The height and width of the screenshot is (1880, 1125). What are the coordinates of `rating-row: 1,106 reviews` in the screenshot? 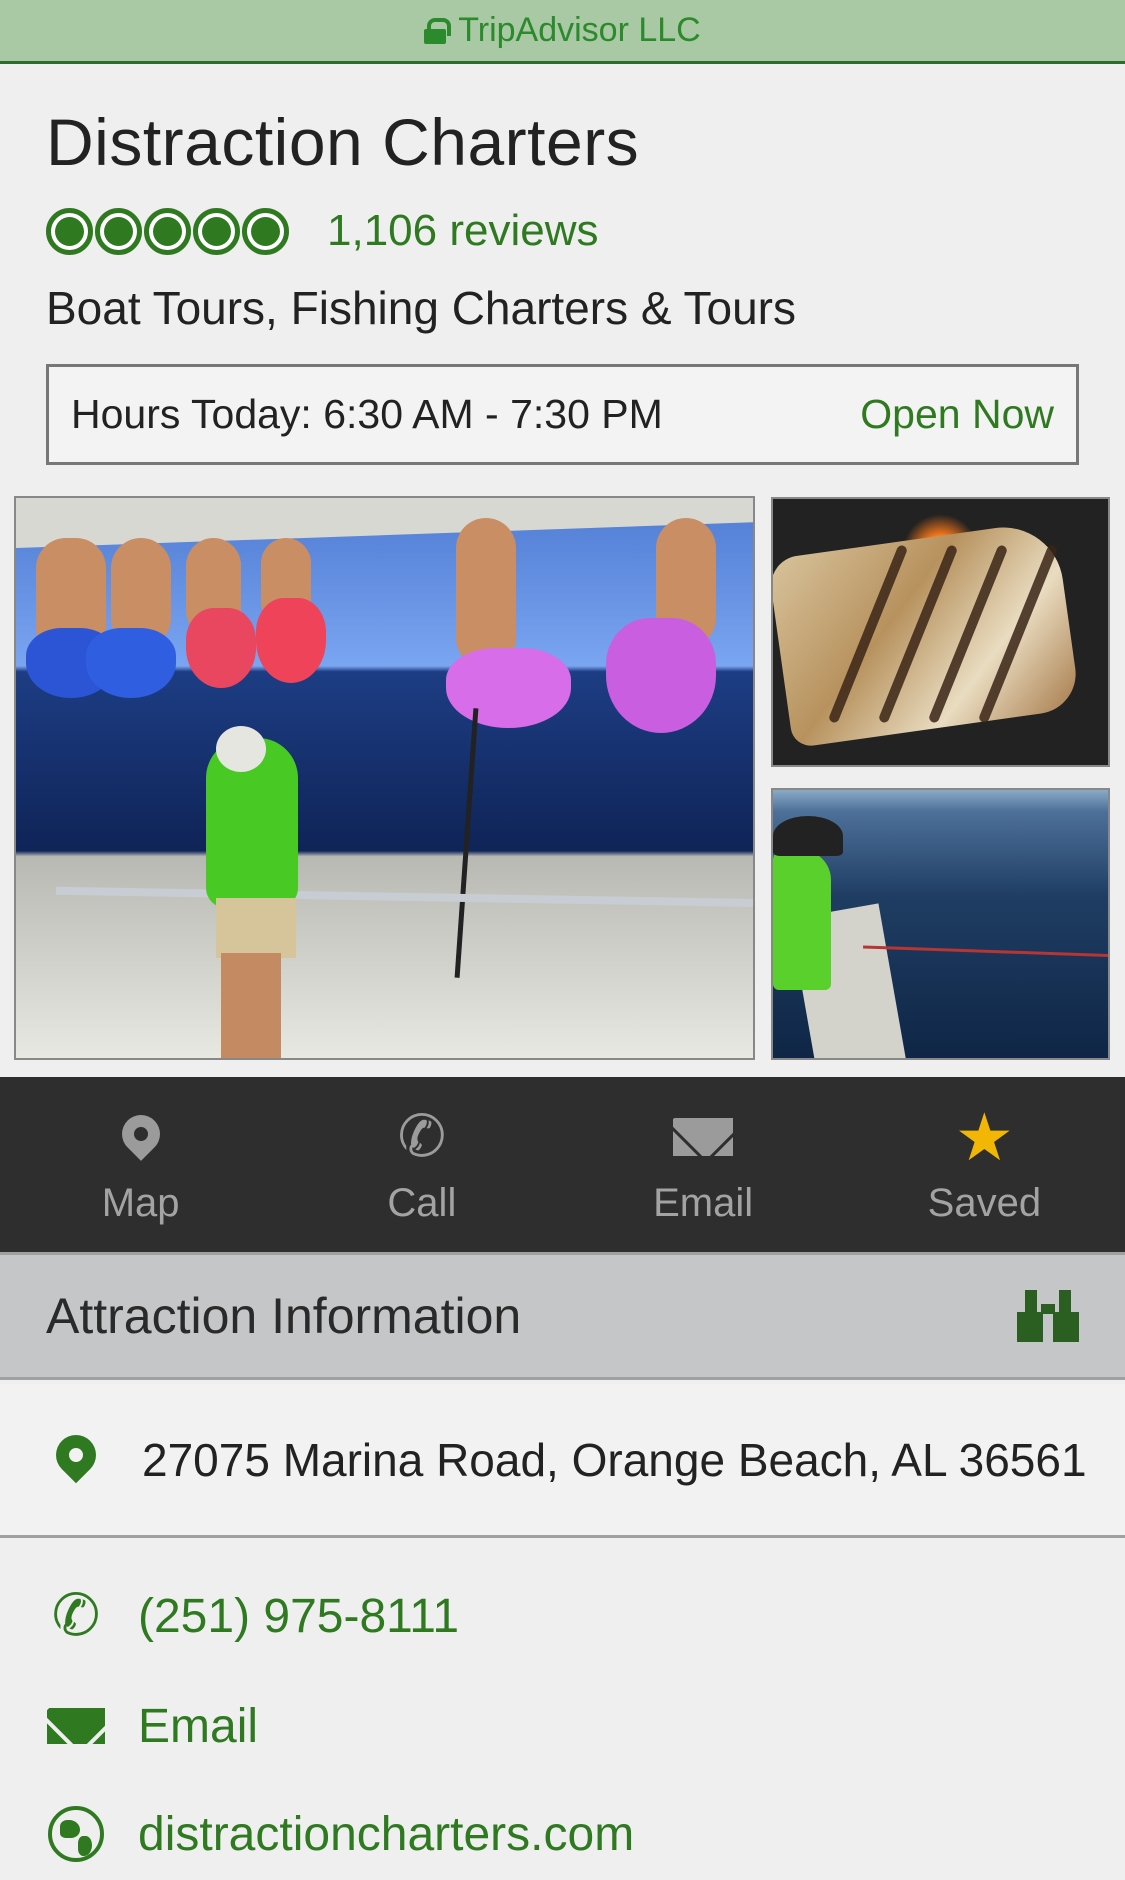 It's located at (322, 231).